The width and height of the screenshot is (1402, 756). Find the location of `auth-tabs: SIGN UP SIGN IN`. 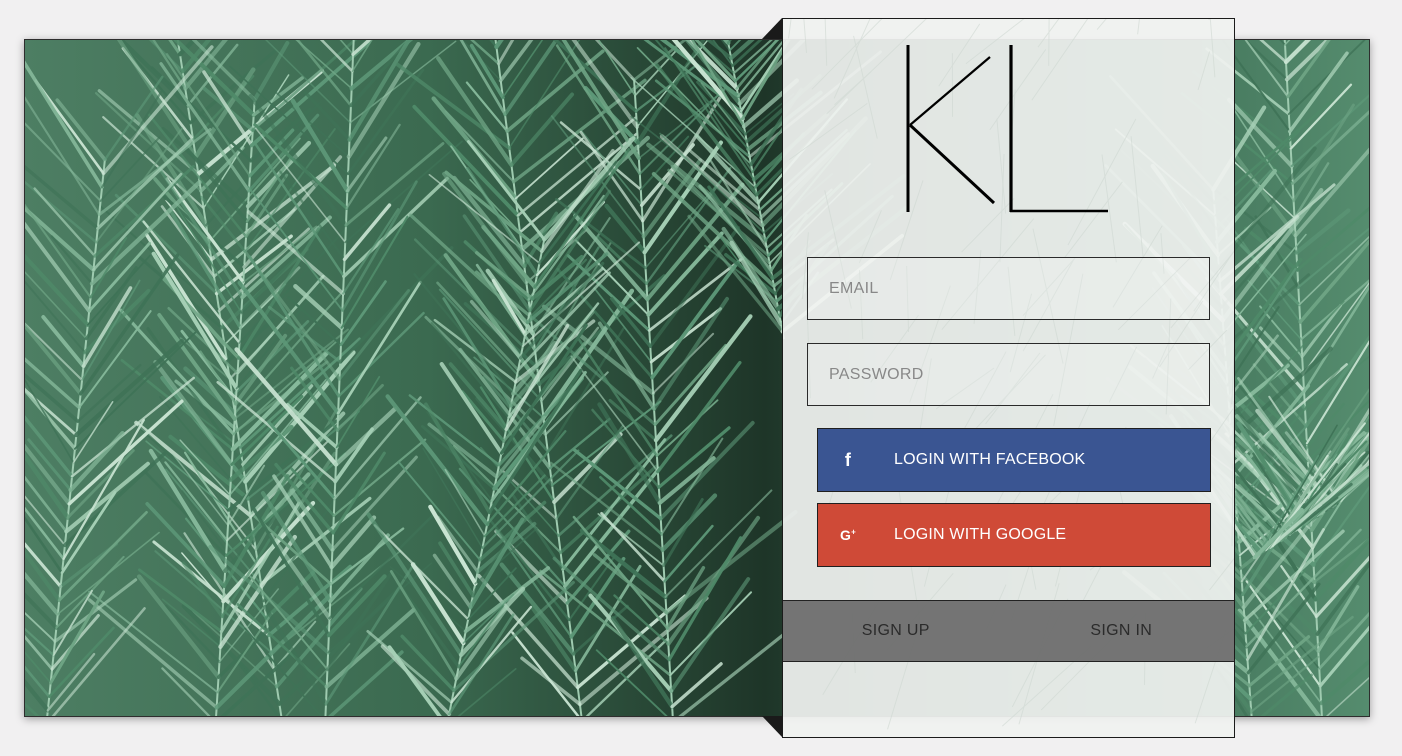

auth-tabs: SIGN UP SIGN IN is located at coordinates (1008, 631).